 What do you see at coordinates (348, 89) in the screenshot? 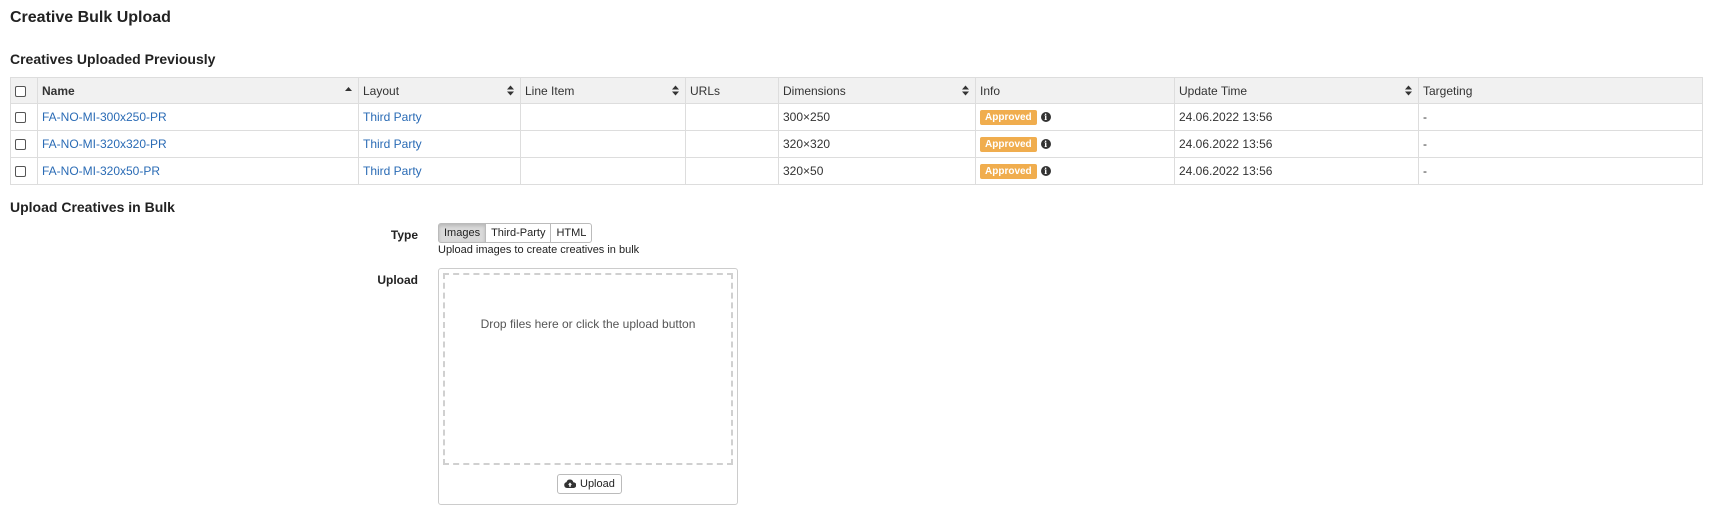
I see `sort-asc-icon` at bounding box center [348, 89].